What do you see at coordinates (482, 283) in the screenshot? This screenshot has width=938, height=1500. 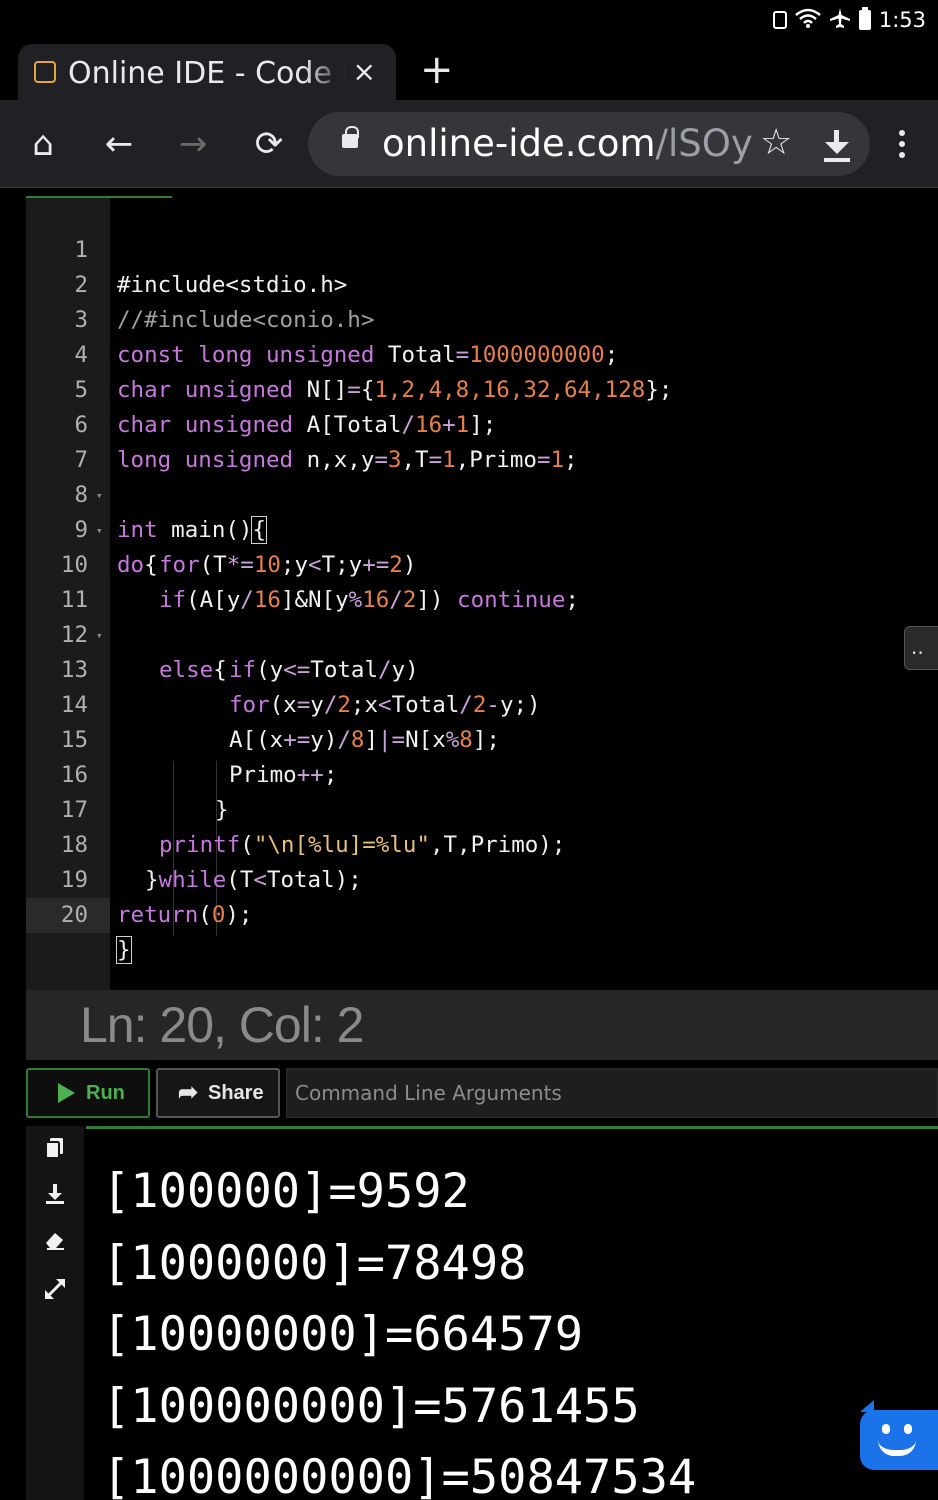 I see `code-line: 2 //#include<conio.h>` at bounding box center [482, 283].